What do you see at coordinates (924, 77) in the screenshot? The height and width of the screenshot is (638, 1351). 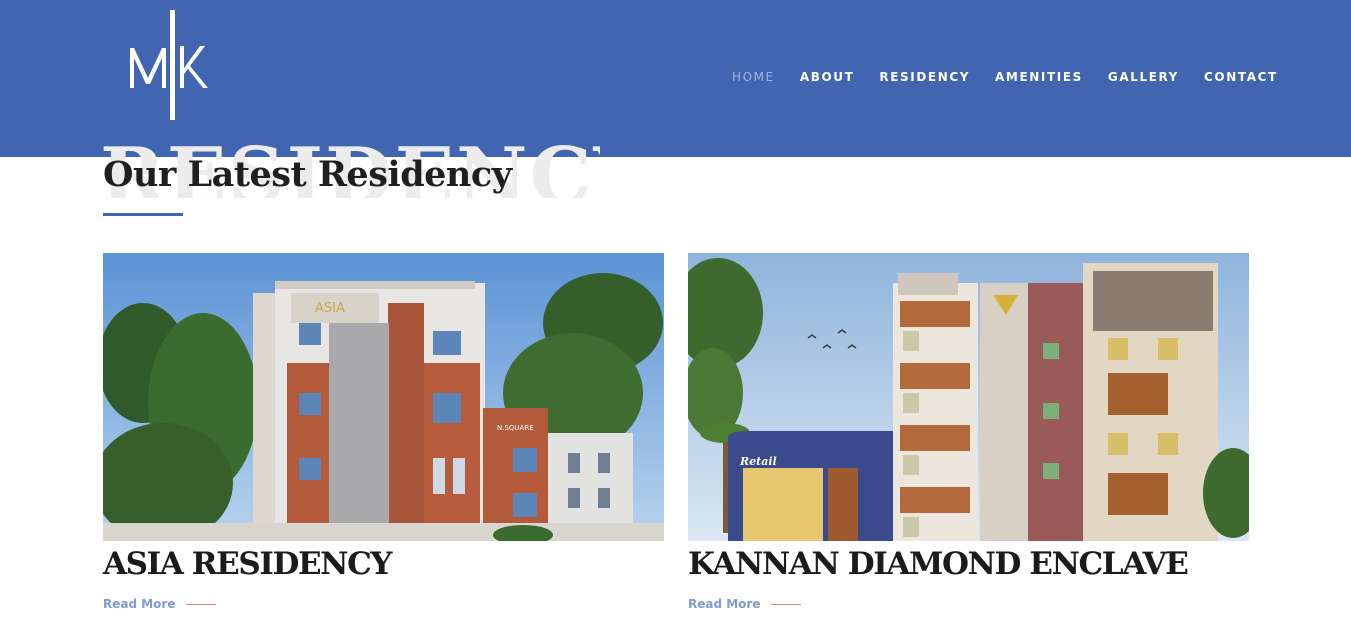 I see `nav-residency: RESIDENCY` at bounding box center [924, 77].